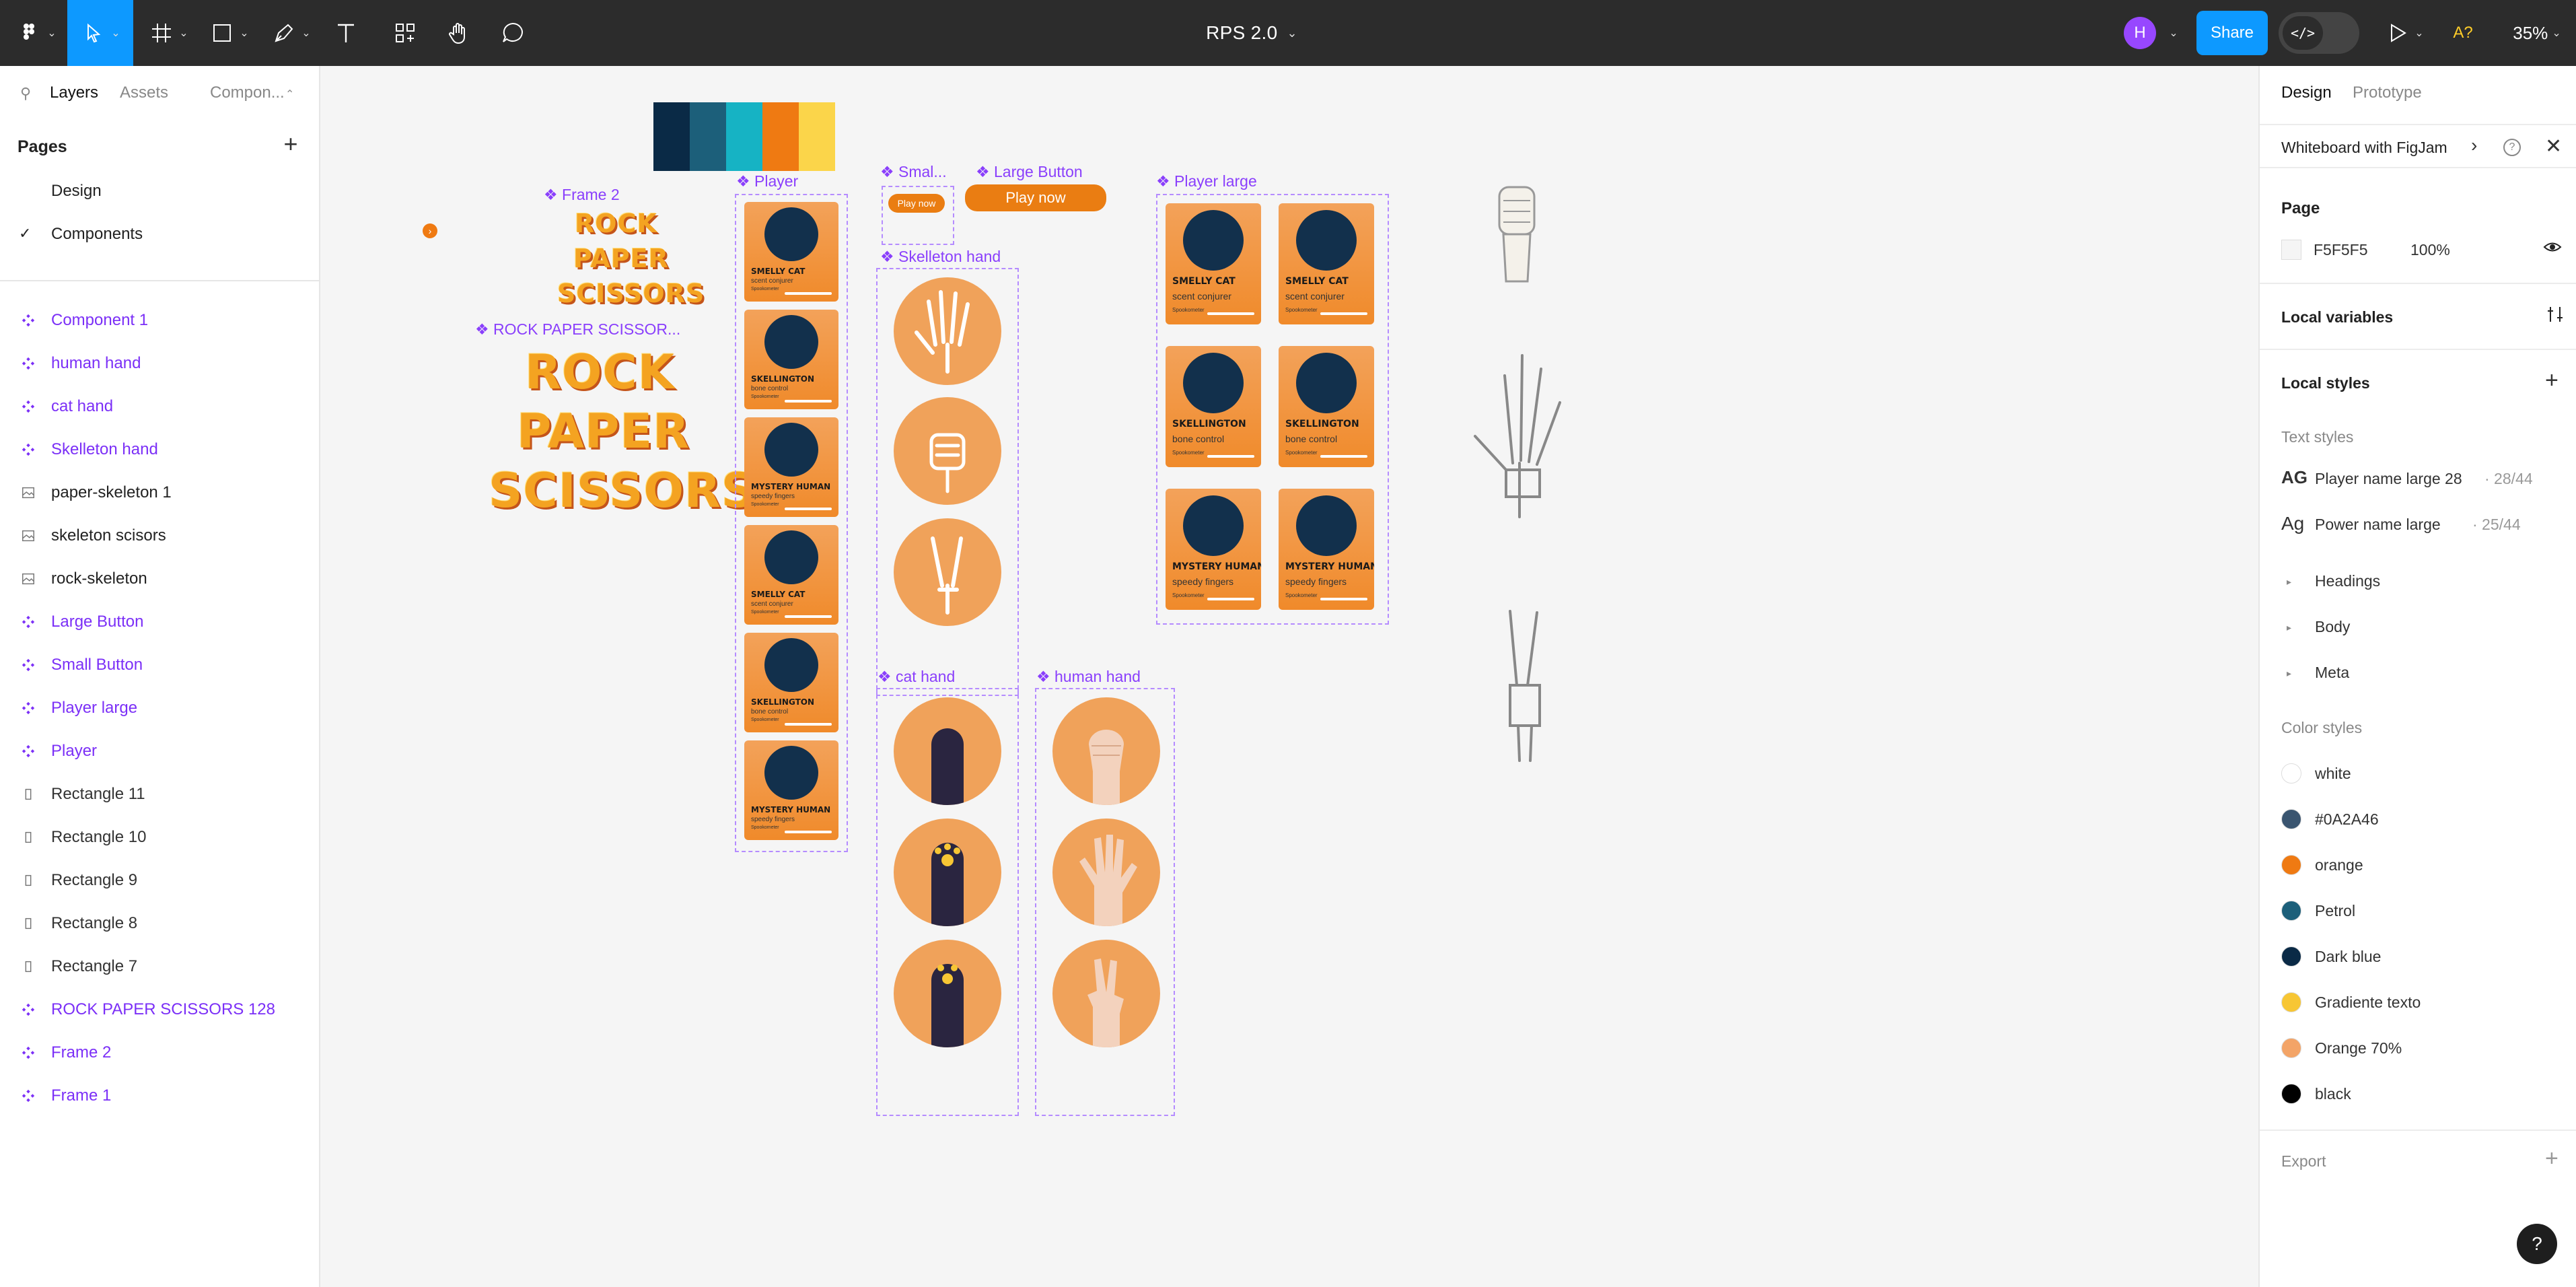 This screenshot has height=1287, width=2576. I want to click on variables-icon, so click(2555, 316).